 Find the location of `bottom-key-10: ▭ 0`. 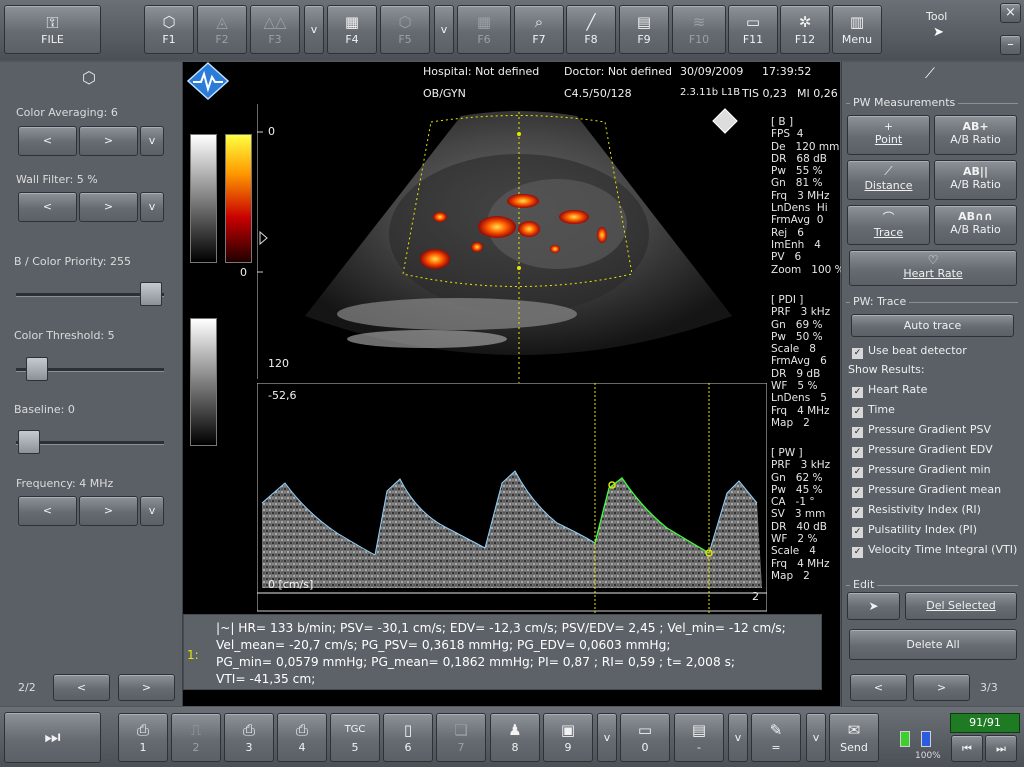

bottom-key-10: ▭ 0 is located at coordinates (645, 737).